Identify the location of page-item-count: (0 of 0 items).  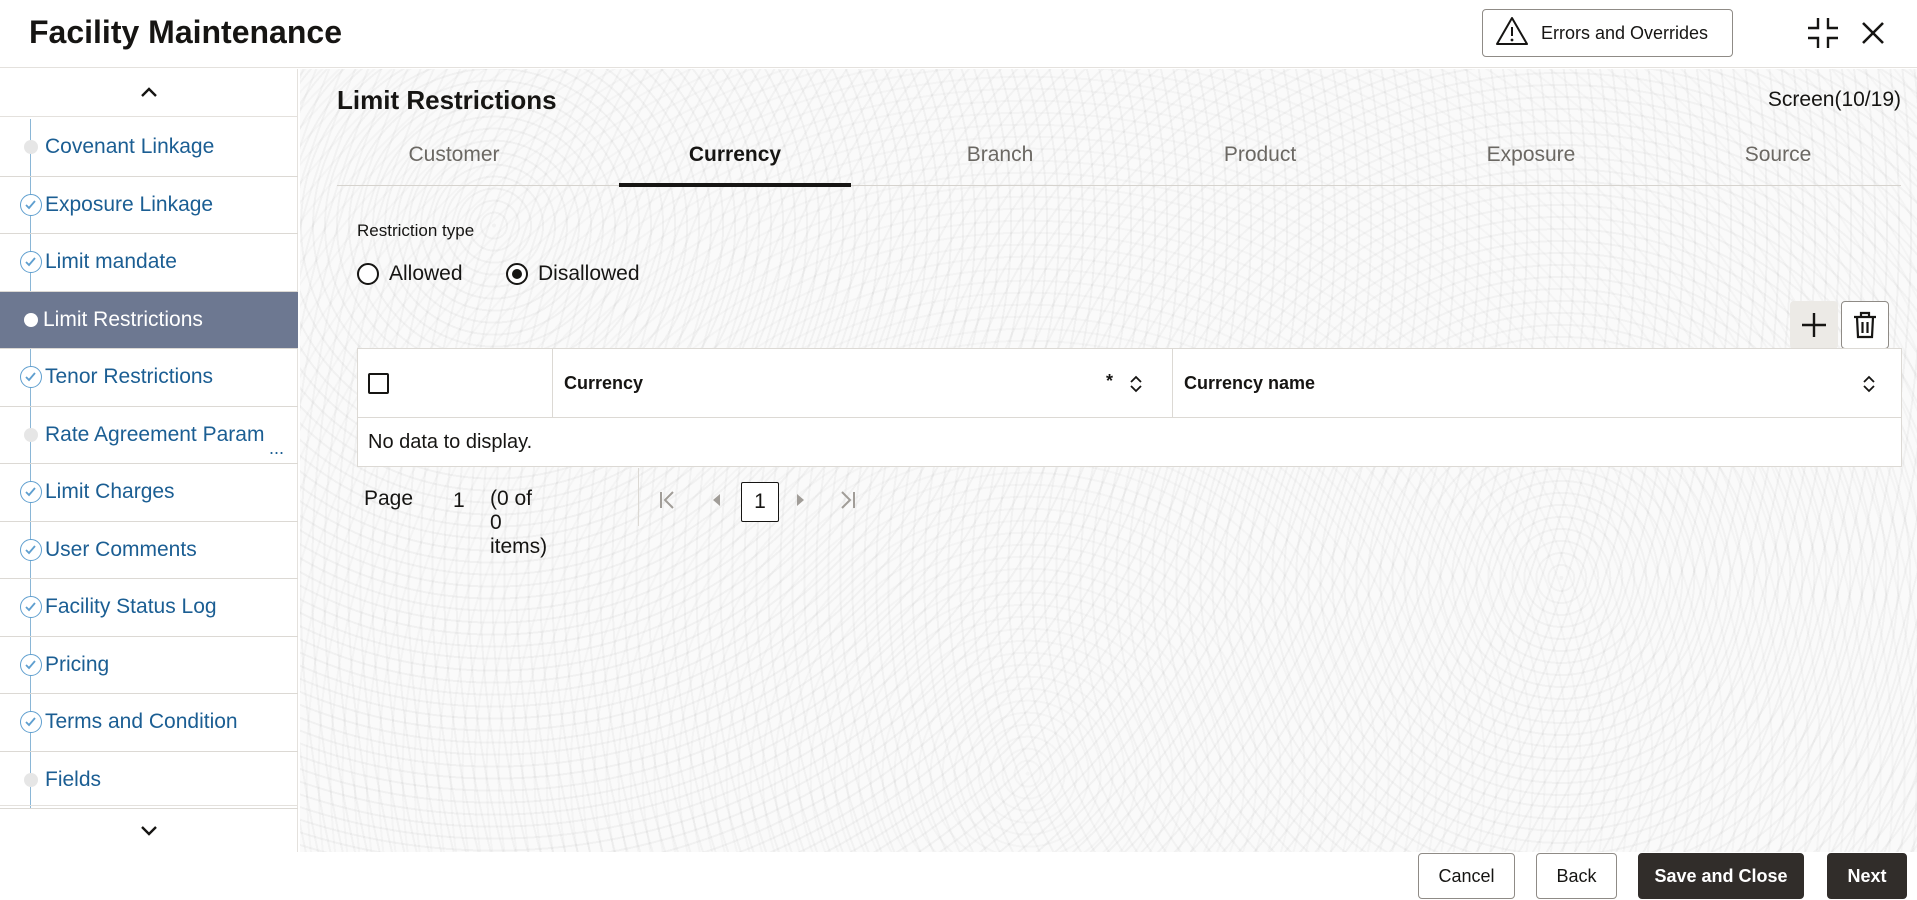
(519, 522).